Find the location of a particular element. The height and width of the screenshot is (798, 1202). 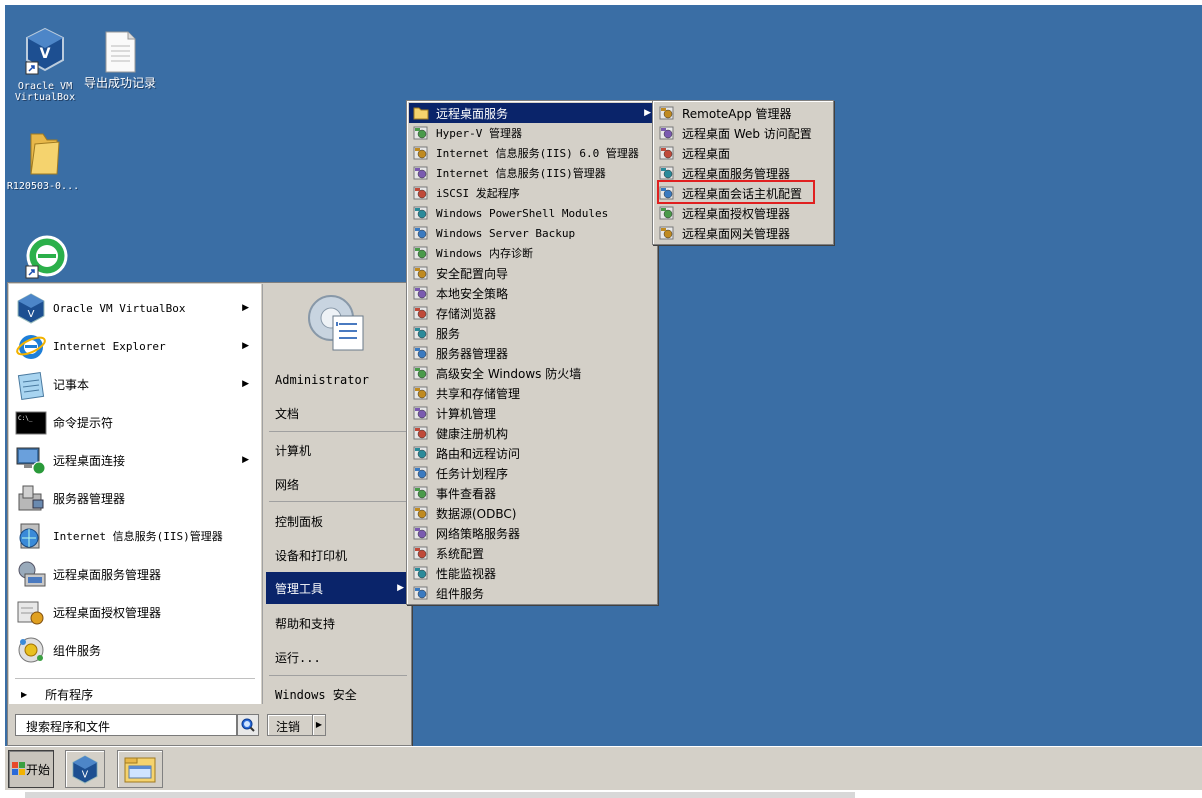

admin-tools-item-label: 存储浏览器 is located at coordinates (466, 313).